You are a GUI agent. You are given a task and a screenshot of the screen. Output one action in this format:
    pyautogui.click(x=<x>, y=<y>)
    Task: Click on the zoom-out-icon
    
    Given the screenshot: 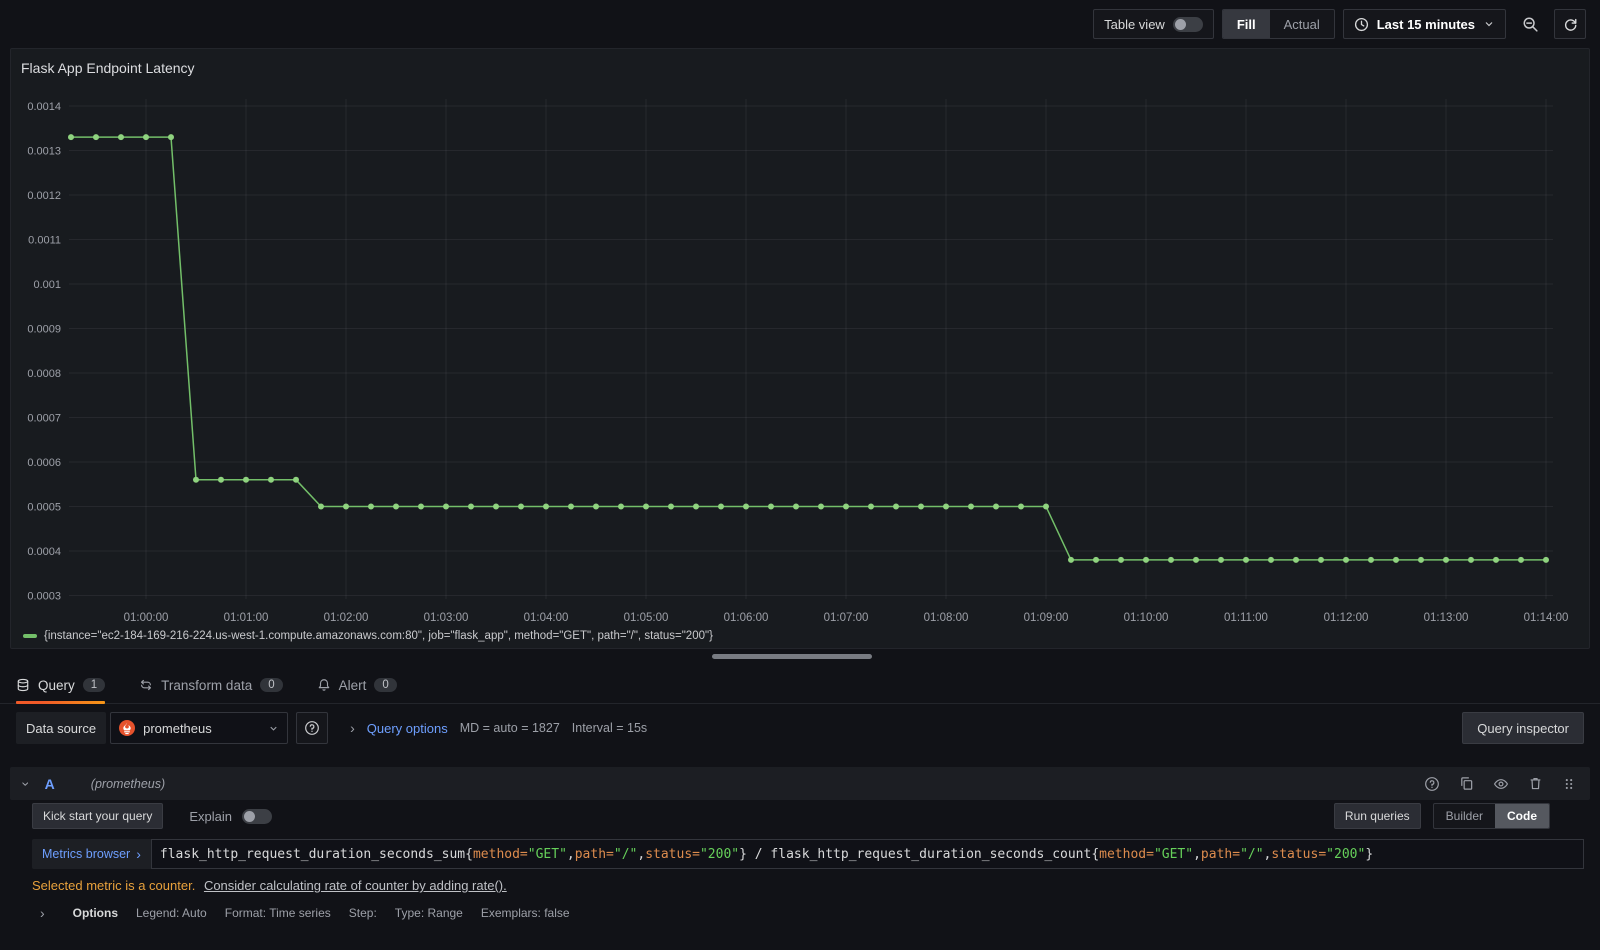 What is the action you would take?
    pyautogui.click(x=1530, y=24)
    